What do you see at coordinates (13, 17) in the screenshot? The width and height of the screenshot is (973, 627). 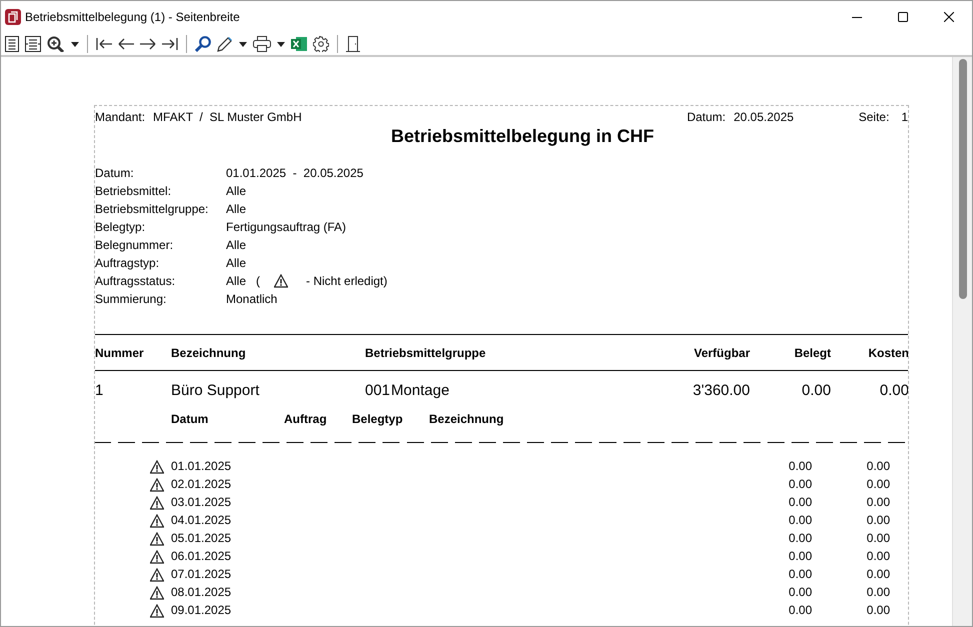 I see `app-icon` at bounding box center [13, 17].